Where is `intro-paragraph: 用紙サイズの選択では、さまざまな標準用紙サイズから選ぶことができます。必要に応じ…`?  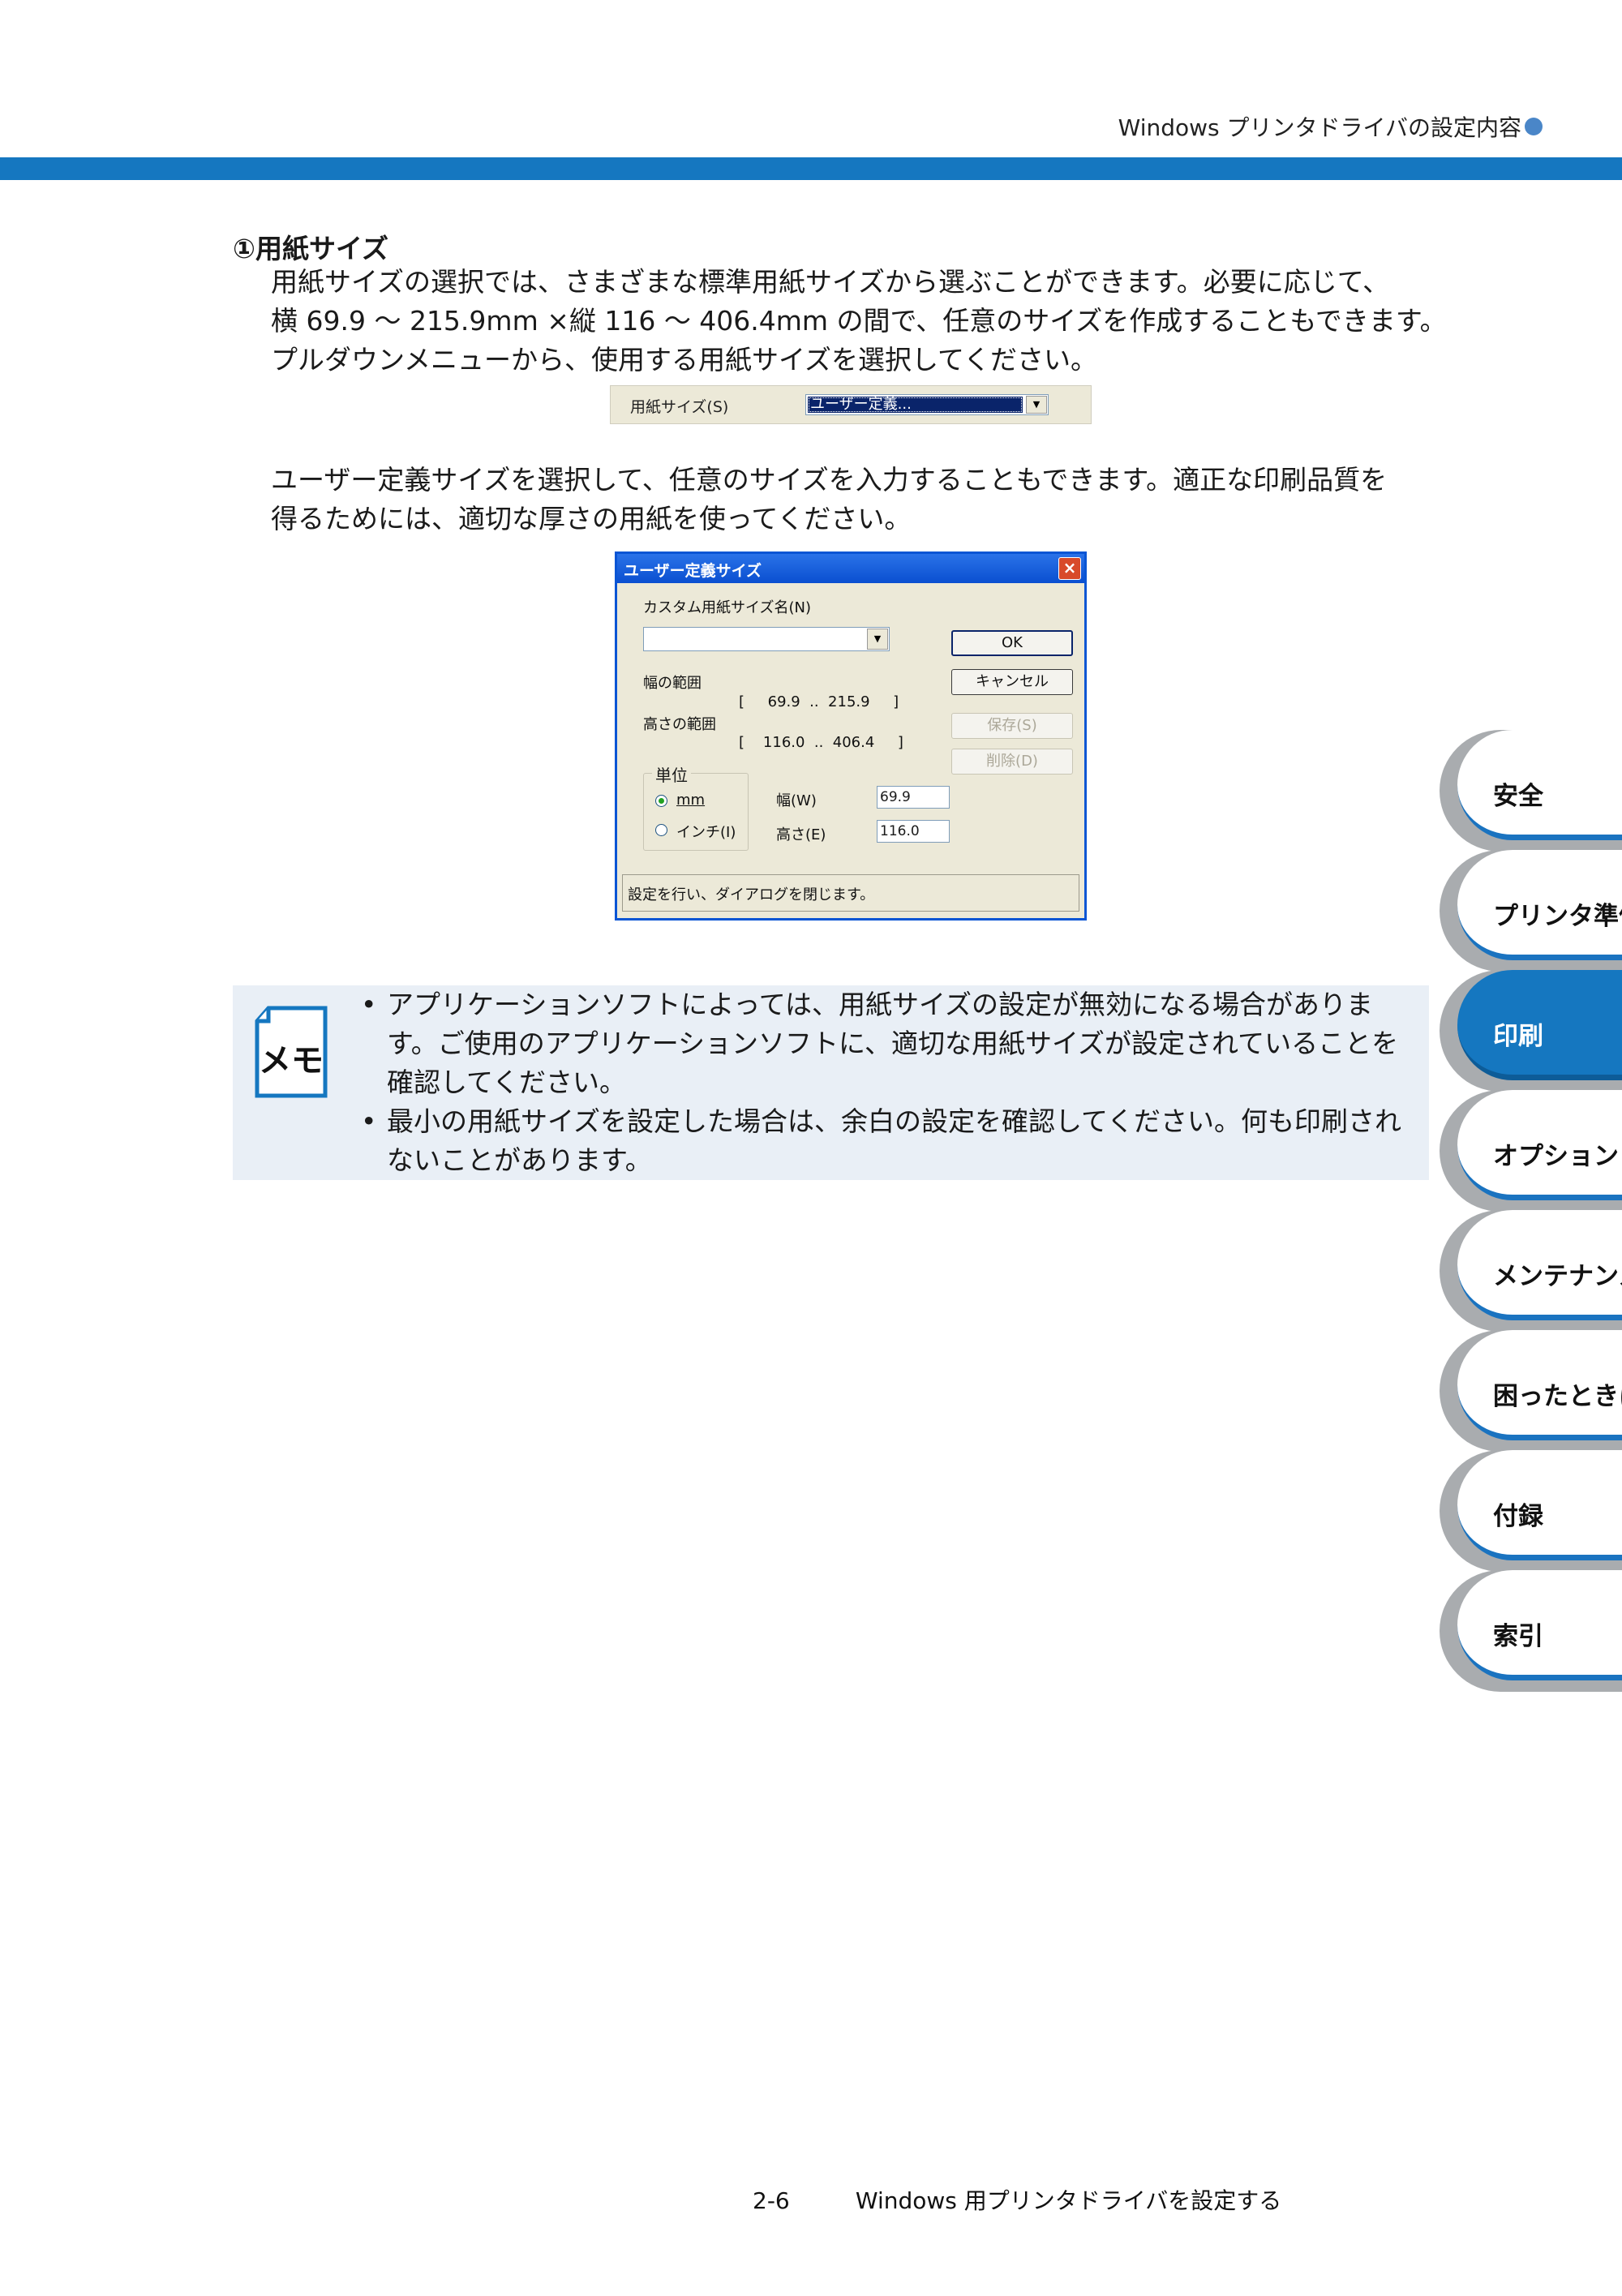
intro-paragraph: 用紙サイズの選択では、さまざまな標準用紙サイズから選ぶことができます。必要に応じ… is located at coordinates (859, 321).